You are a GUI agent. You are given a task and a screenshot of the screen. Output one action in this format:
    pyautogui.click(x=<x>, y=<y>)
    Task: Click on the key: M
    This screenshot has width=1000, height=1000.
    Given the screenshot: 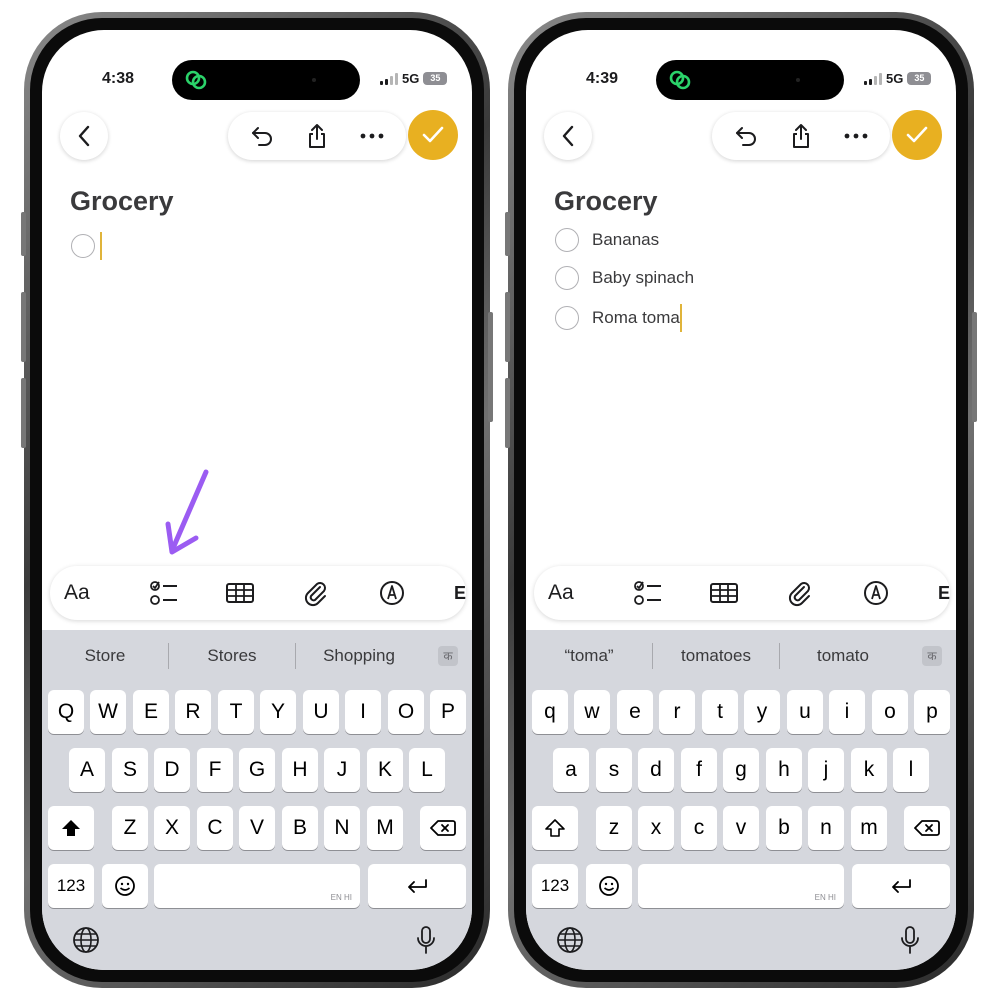 What is the action you would take?
    pyautogui.click(x=385, y=828)
    